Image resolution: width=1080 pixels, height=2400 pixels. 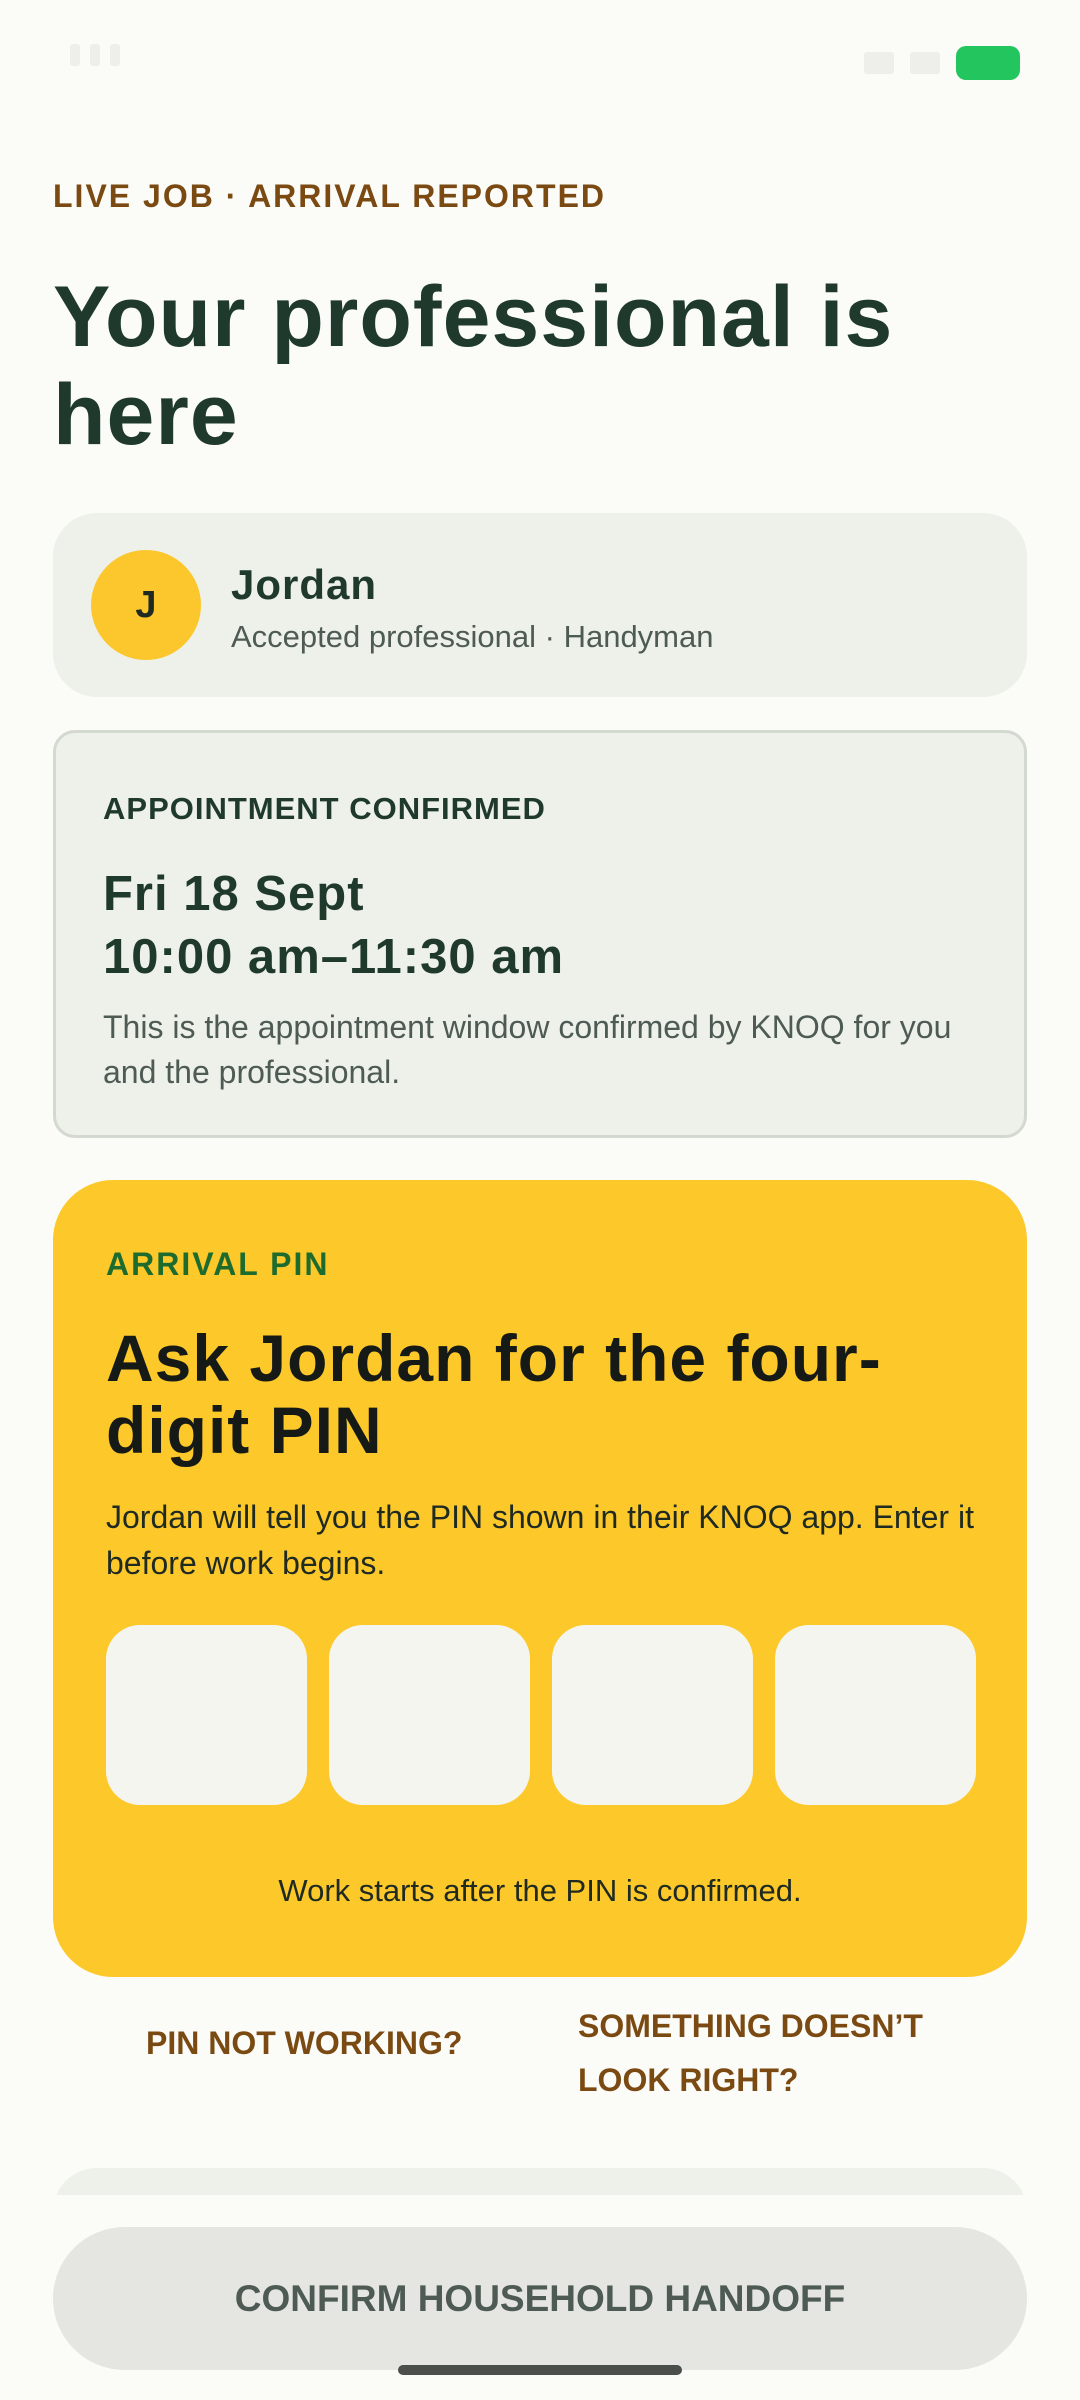 What do you see at coordinates (429, 1715) in the screenshot?
I see `pin-digit-2-input` at bounding box center [429, 1715].